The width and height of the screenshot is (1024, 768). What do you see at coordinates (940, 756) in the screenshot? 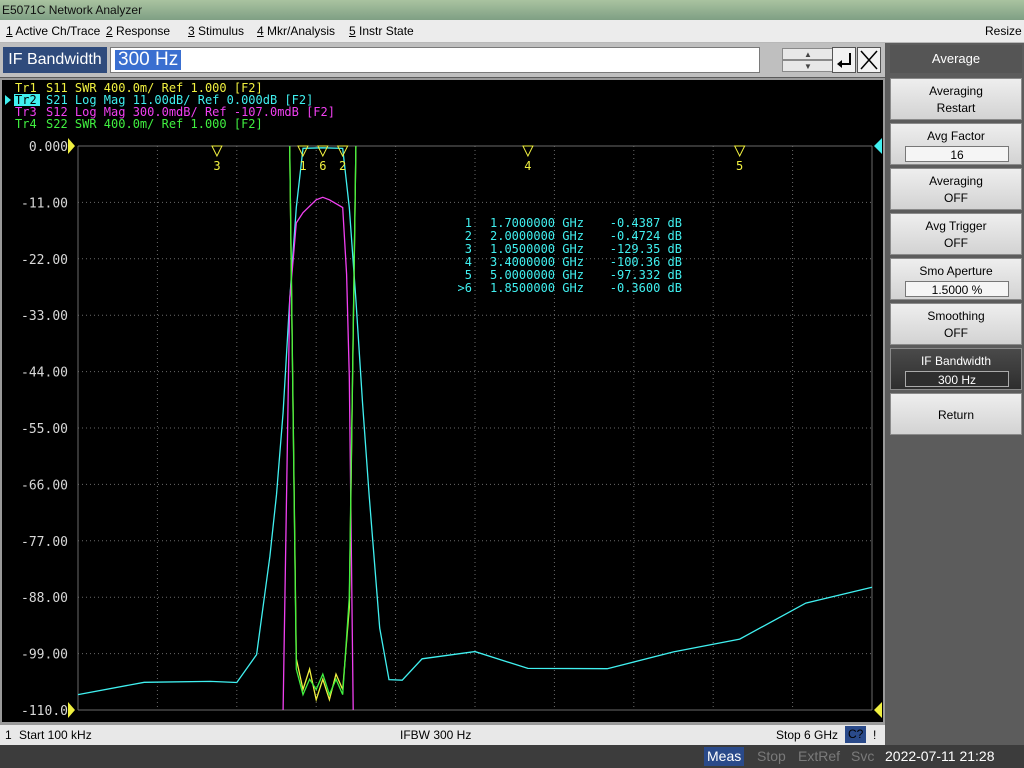
I see `date-time: 2022-07-11 21:28` at bounding box center [940, 756].